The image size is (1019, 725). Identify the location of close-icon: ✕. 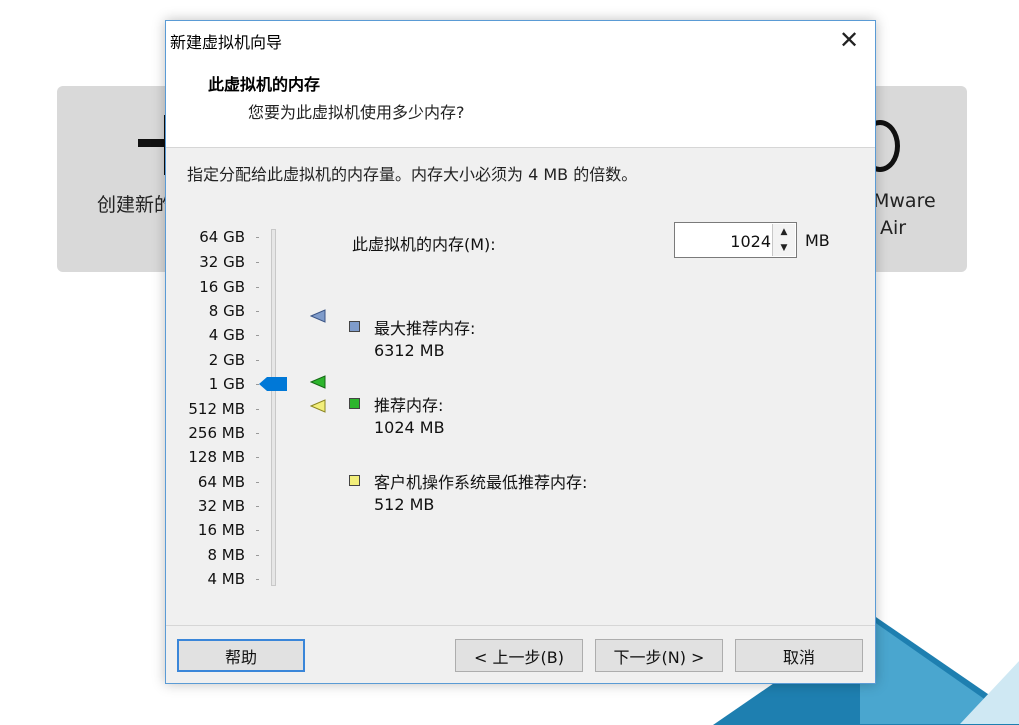
(849, 40).